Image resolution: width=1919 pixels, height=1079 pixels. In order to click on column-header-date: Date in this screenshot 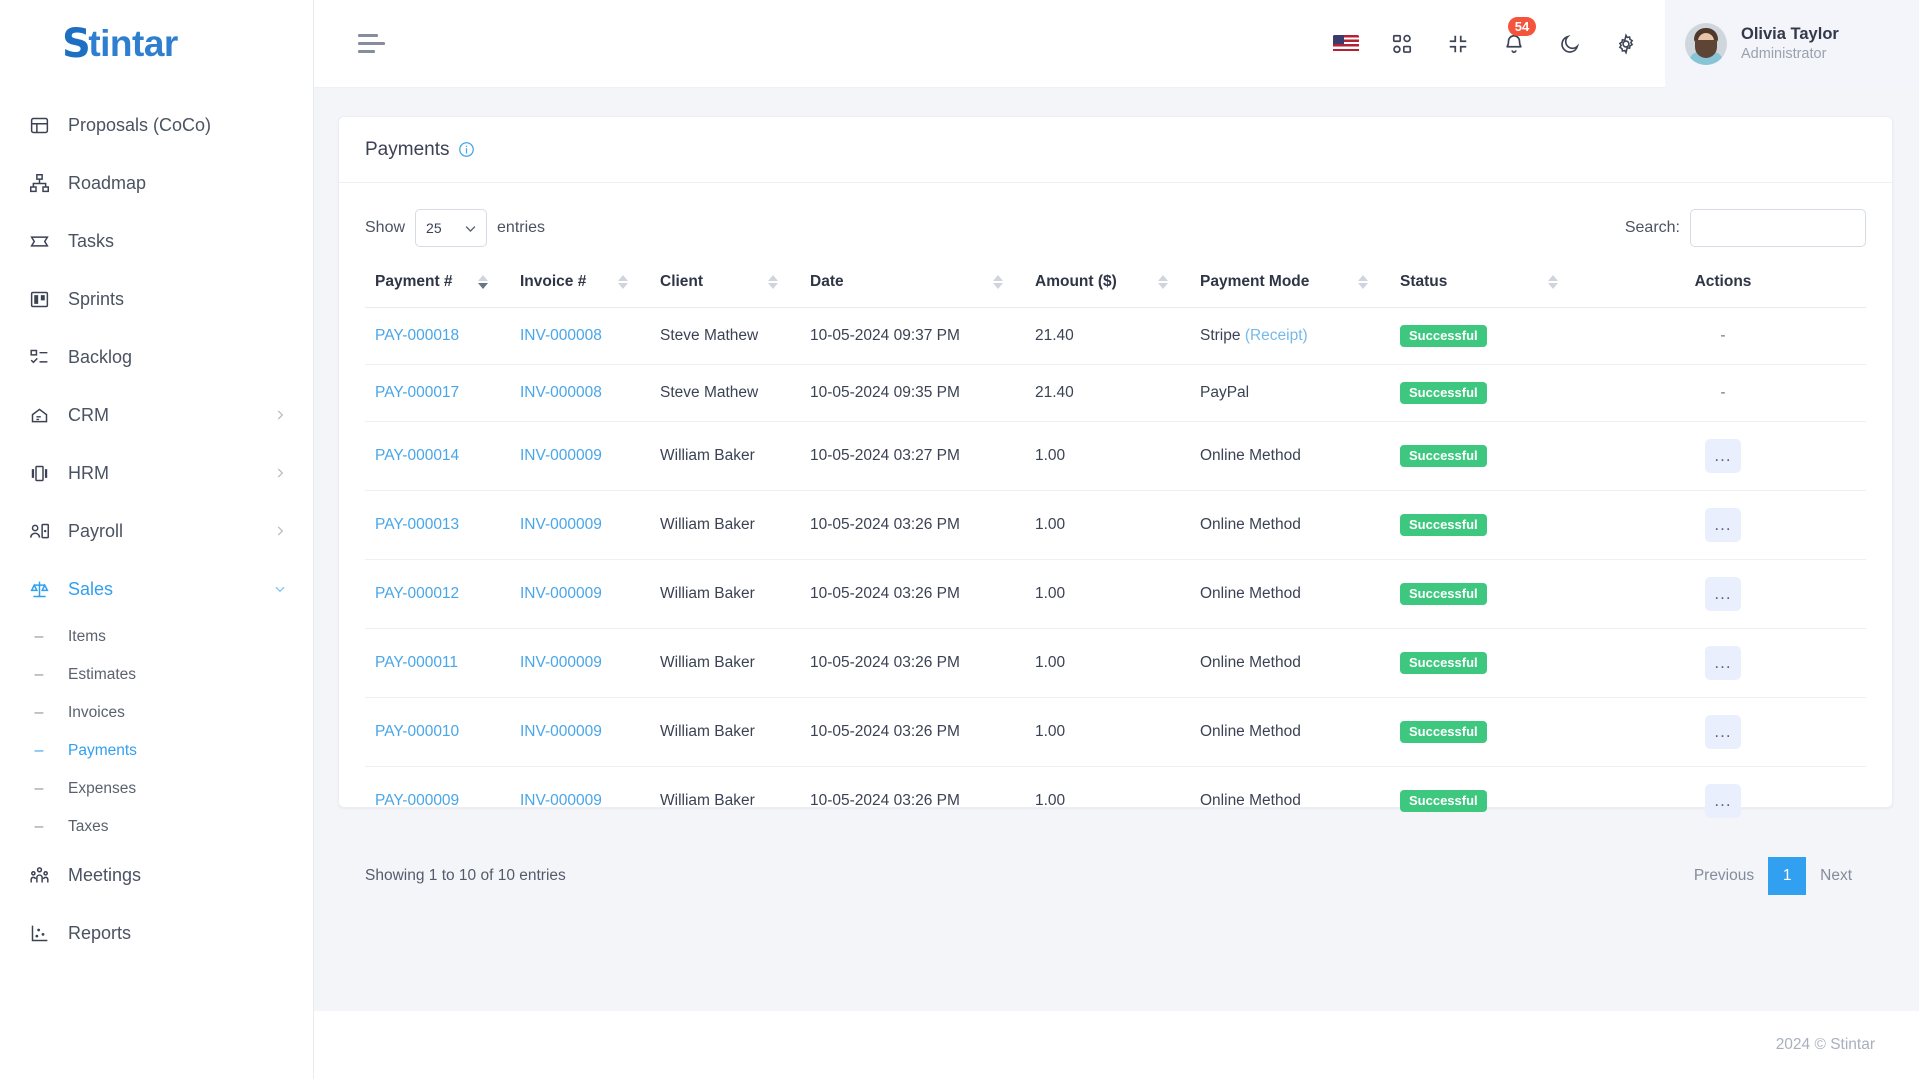, I will do `click(912, 284)`.